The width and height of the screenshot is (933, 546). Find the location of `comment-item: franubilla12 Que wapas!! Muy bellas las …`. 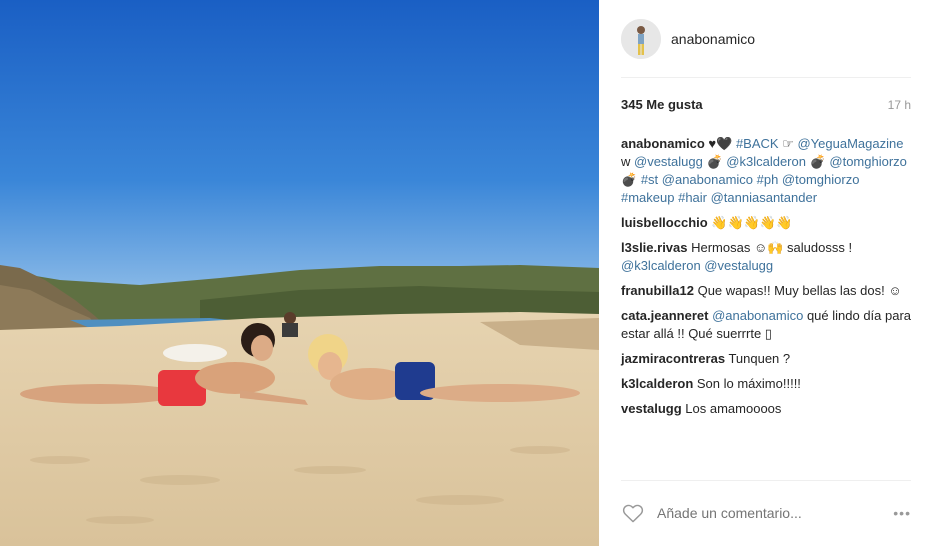

comment-item: franubilla12 Que wapas!! Muy bellas las … is located at coordinates (768, 291).